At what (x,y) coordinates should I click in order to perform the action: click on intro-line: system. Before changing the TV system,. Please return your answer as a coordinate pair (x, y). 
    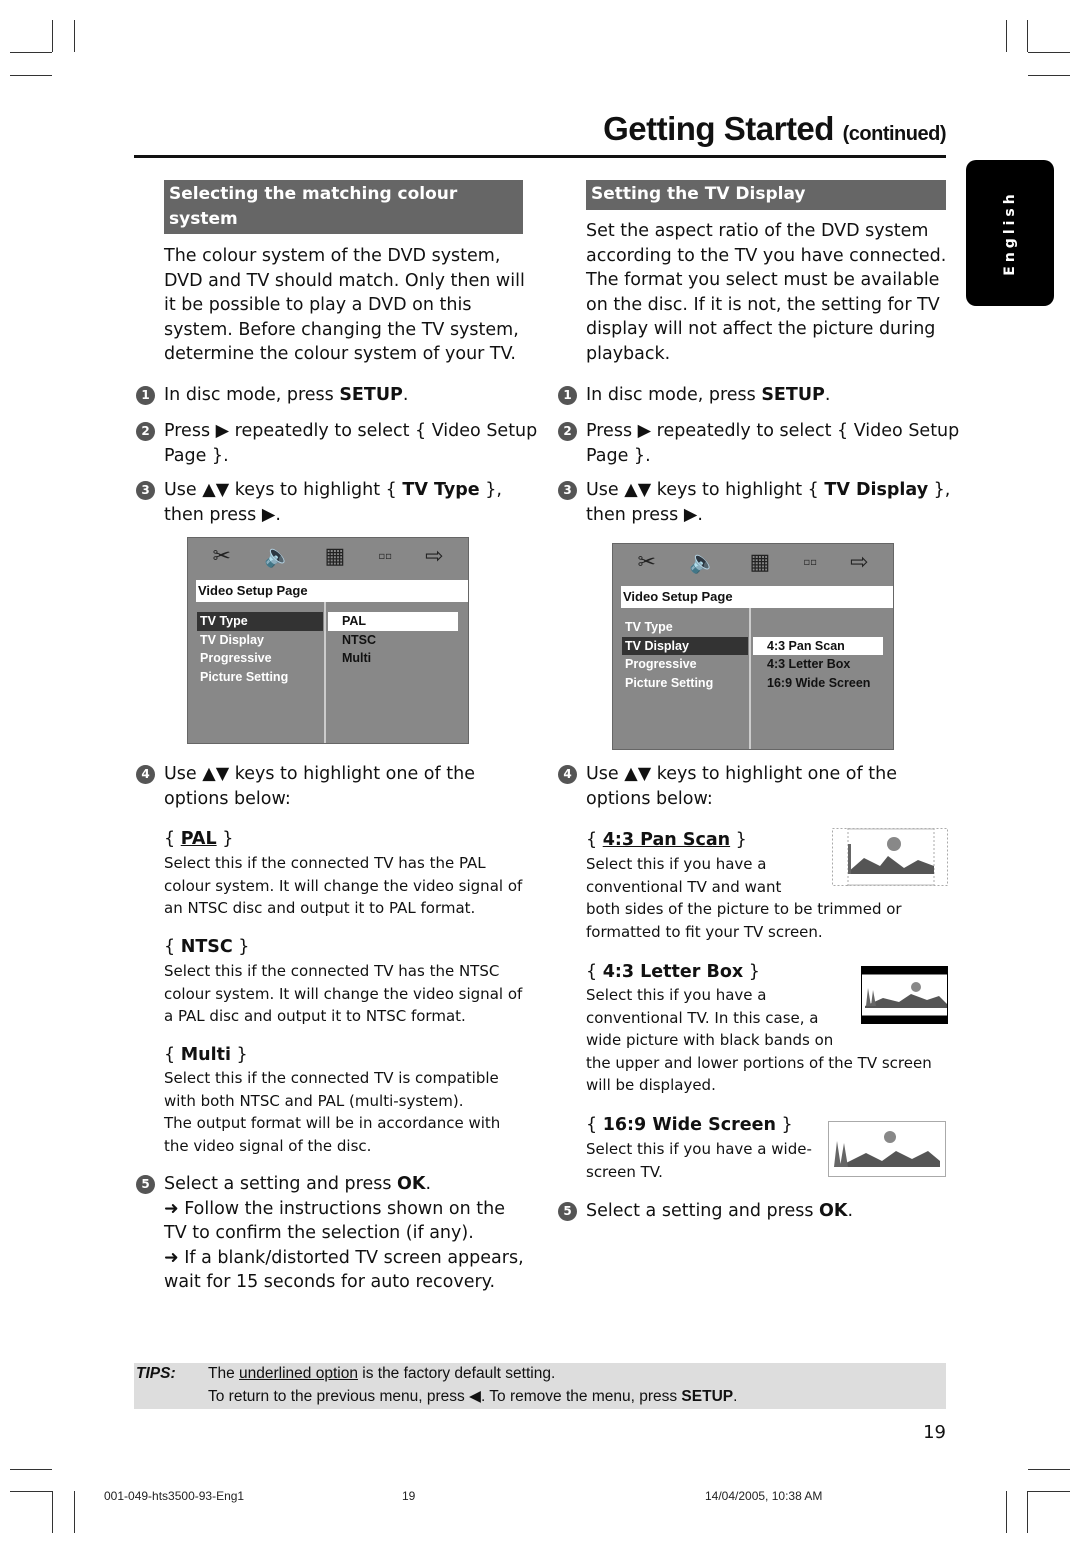
    Looking at the image, I should click on (341, 329).